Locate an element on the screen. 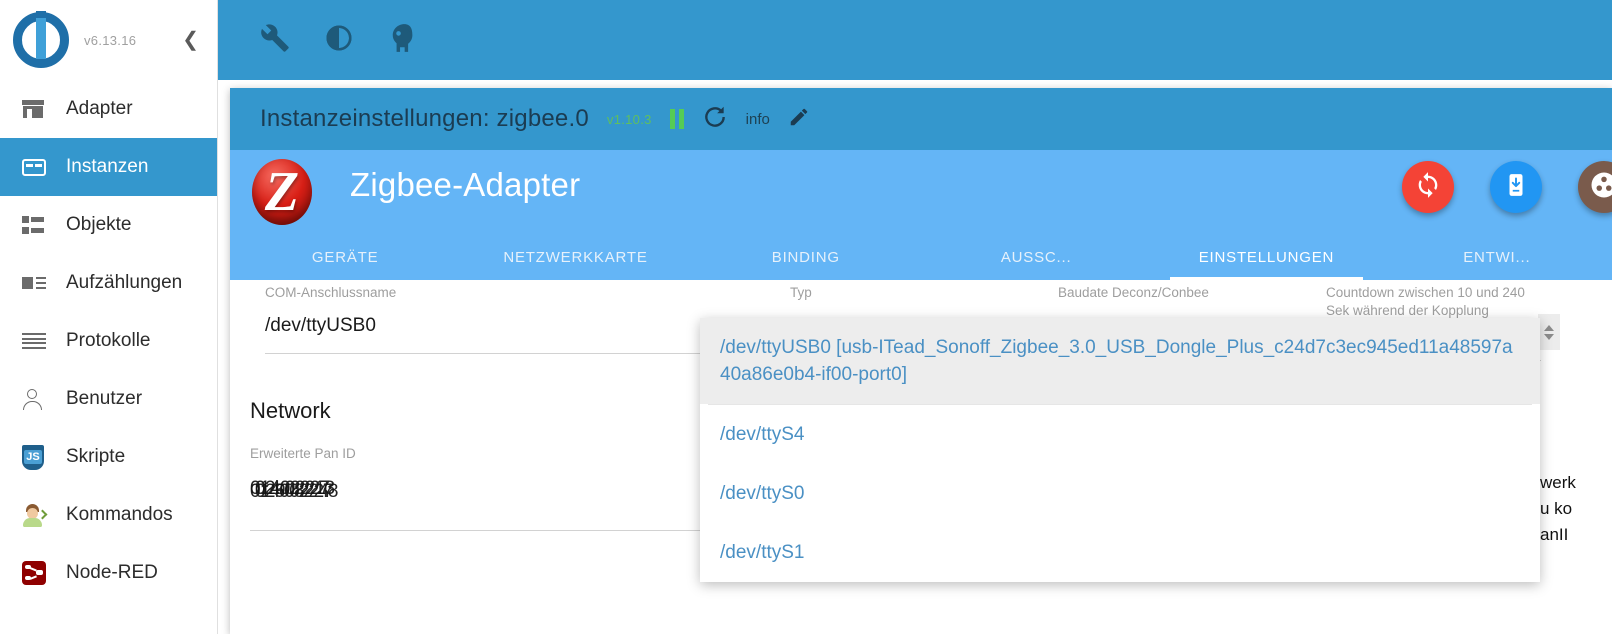  pencil-icon is located at coordinates (799, 119).